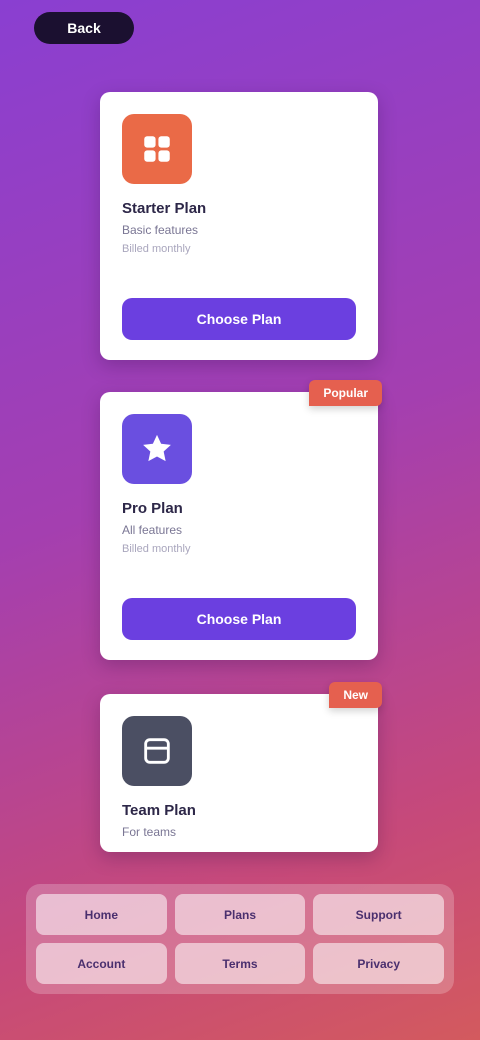 The image size is (480, 1040). What do you see at coordinates (152, 530) in the screenshot?
I see `plan-subtitle: All features` at bounding box center [152, 530].